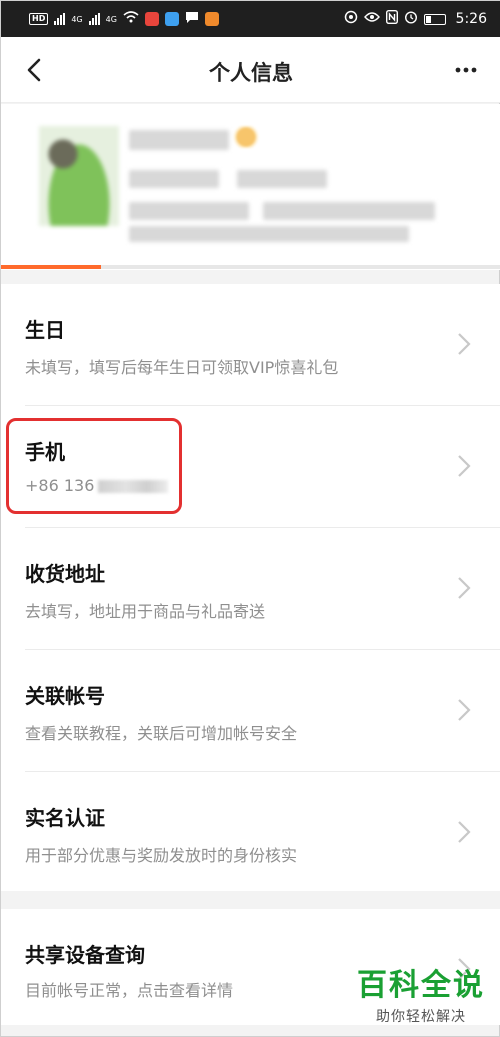 The image size is (500, 1037). What do you see at coordinates (39, 19) in the screenshot?
I see `hd-badge: HD` at bounding box center [39, 19].